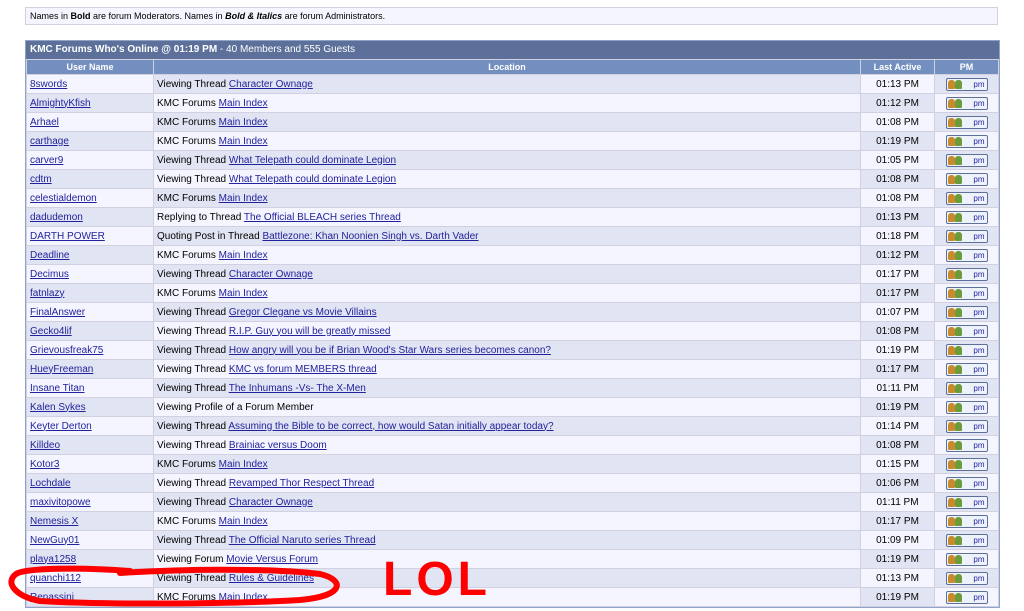 This screenshot has width=1024, height=611. I want to click on table-row: fatnlazy KMC Forums Main Index 01:17 PM pm, so click(512, 293).